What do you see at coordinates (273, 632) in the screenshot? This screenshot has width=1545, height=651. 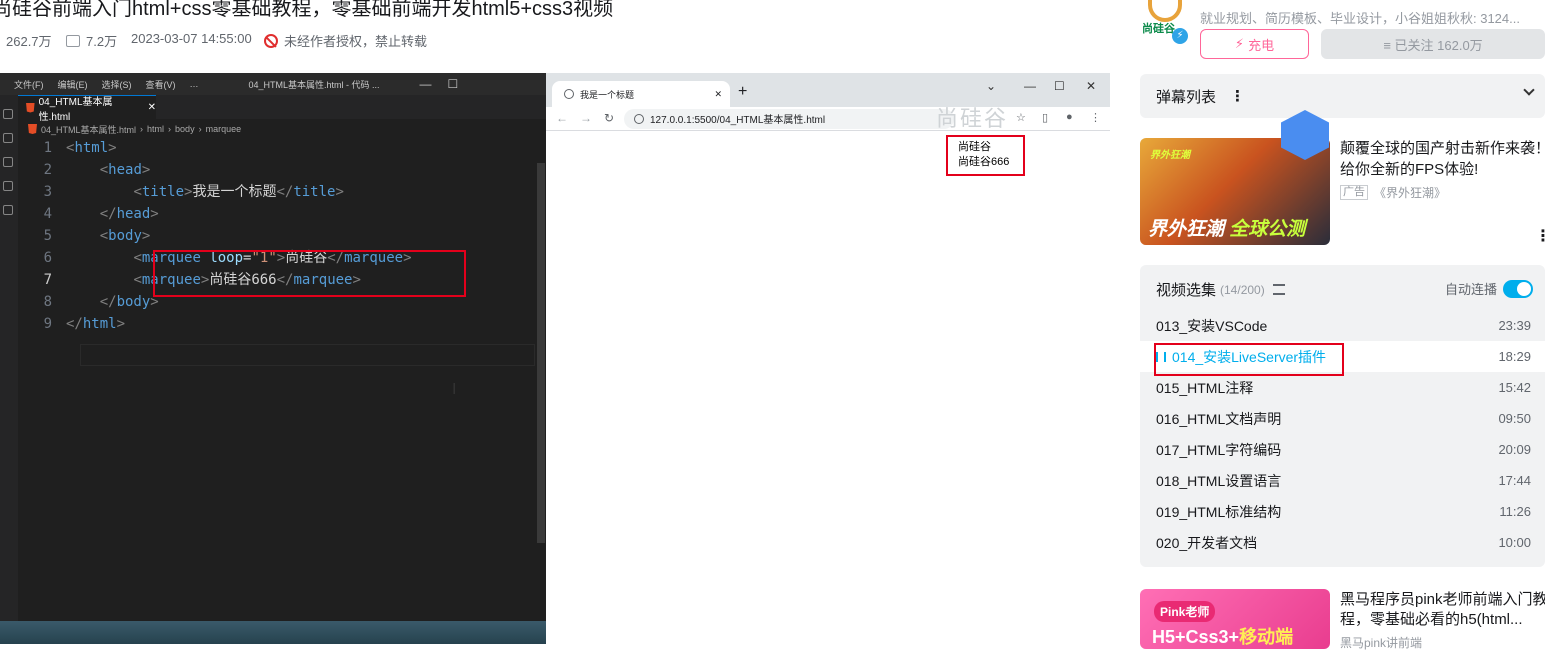 I see `video-progress-waveform` at bounding box center [273, 632].